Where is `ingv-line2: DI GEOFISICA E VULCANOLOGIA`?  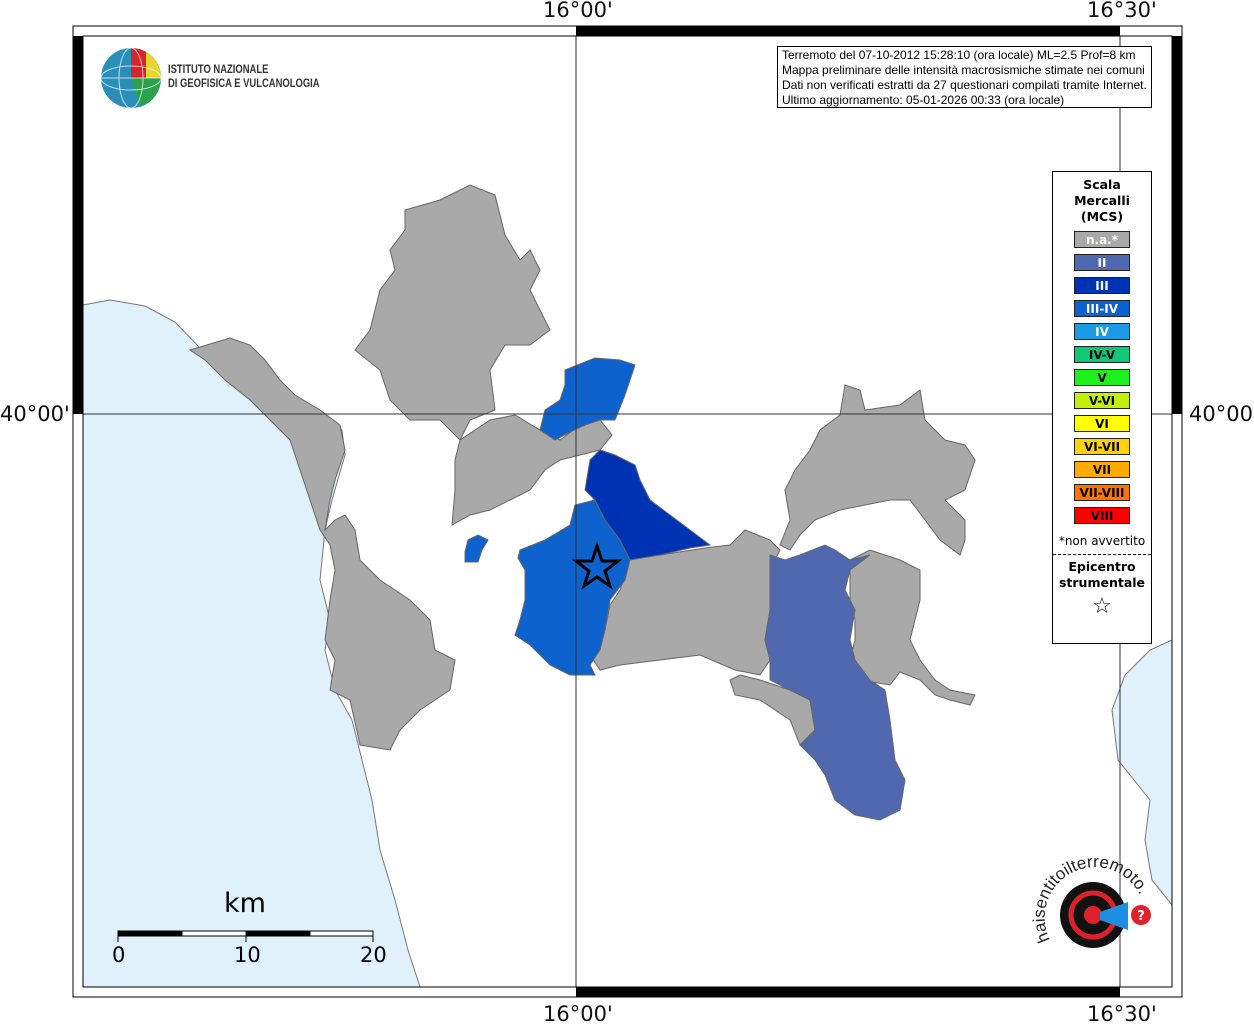
ingv-line2: DI GEOFISICA E VULCANOLOGIA is located at coordinates (244, 84).